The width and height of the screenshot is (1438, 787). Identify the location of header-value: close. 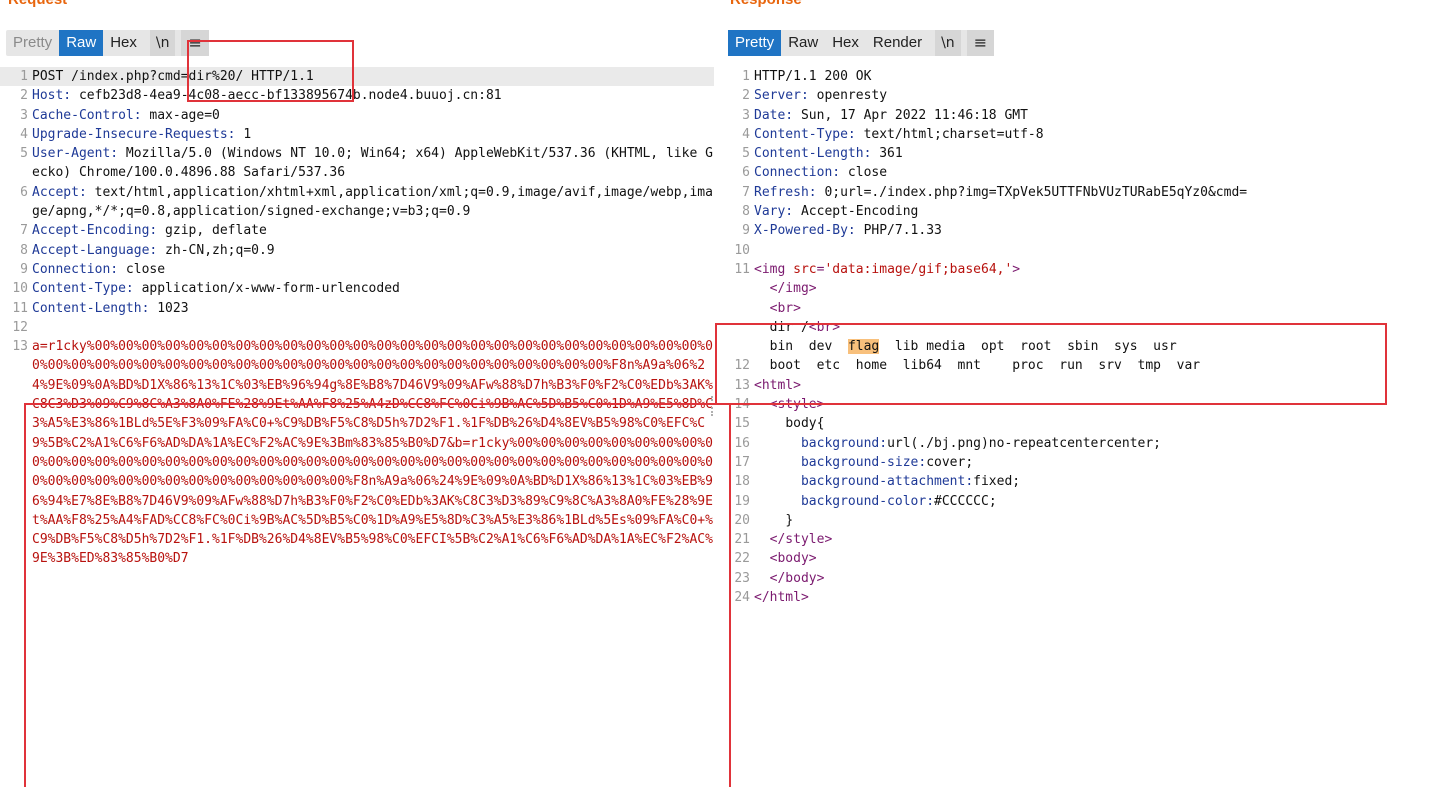
(864, 173).